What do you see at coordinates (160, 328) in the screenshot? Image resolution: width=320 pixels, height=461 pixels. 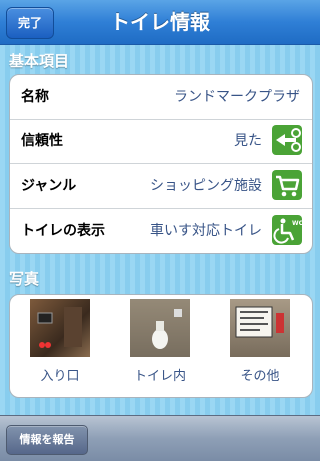 I see `toilet-interior-photo` at bounding box center [160, 328].